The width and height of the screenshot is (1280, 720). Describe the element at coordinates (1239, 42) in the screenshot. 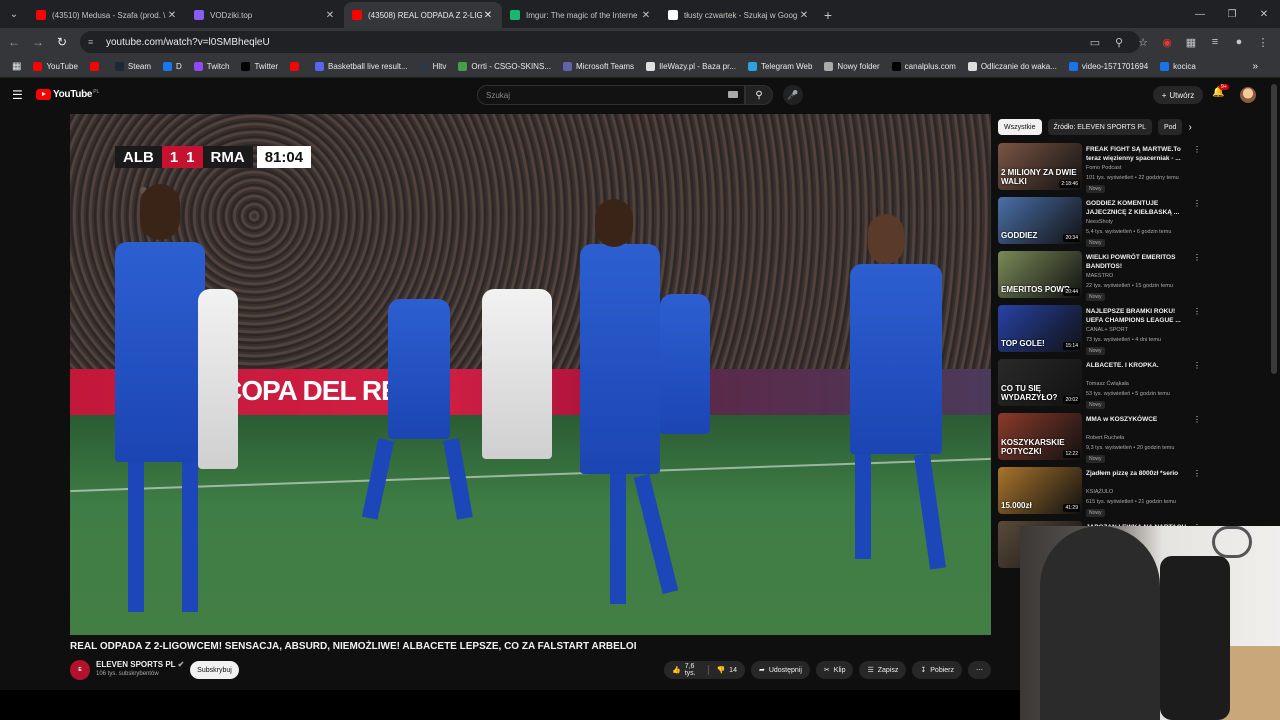

I see `profile-icon: ●` at that location.